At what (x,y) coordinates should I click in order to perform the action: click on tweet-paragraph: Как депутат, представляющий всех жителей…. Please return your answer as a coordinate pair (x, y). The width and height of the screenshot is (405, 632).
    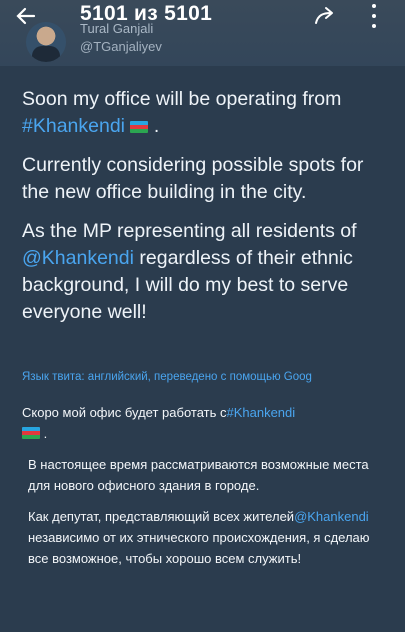
    Looking at the image, I should click on (197, 537).